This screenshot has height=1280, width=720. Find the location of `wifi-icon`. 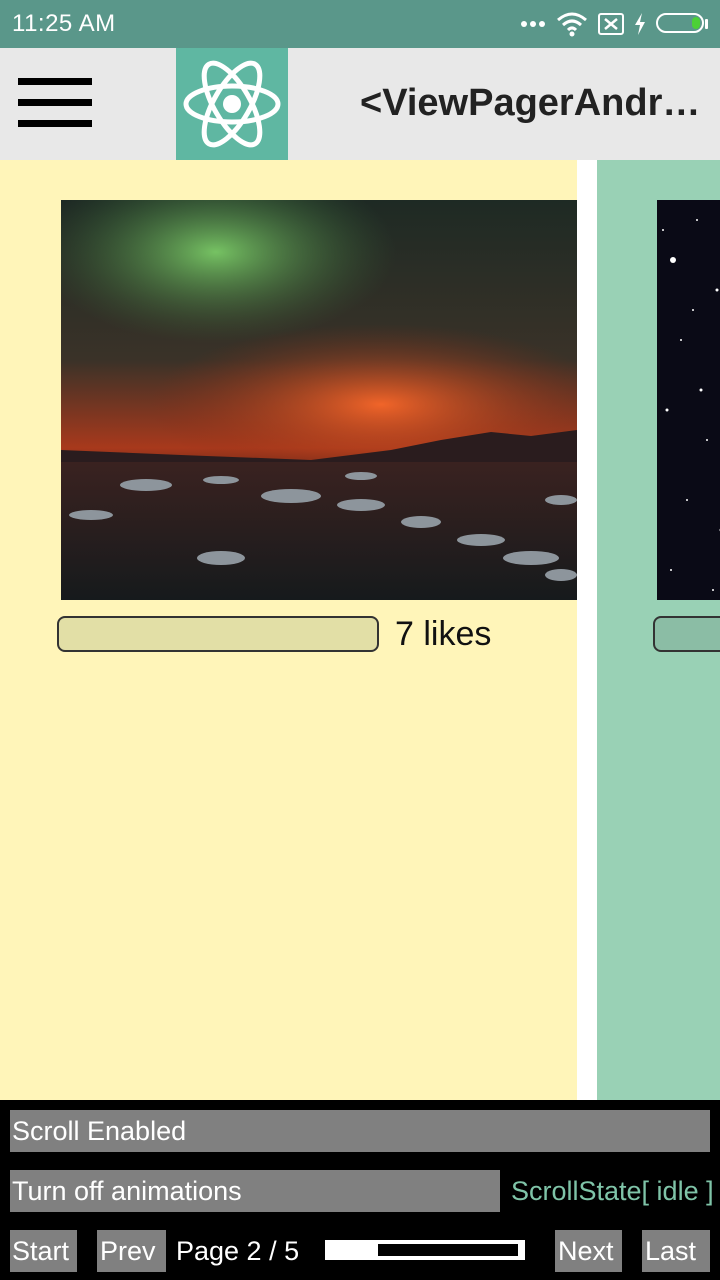

wifi-icon is located at coordinates (572, 24).